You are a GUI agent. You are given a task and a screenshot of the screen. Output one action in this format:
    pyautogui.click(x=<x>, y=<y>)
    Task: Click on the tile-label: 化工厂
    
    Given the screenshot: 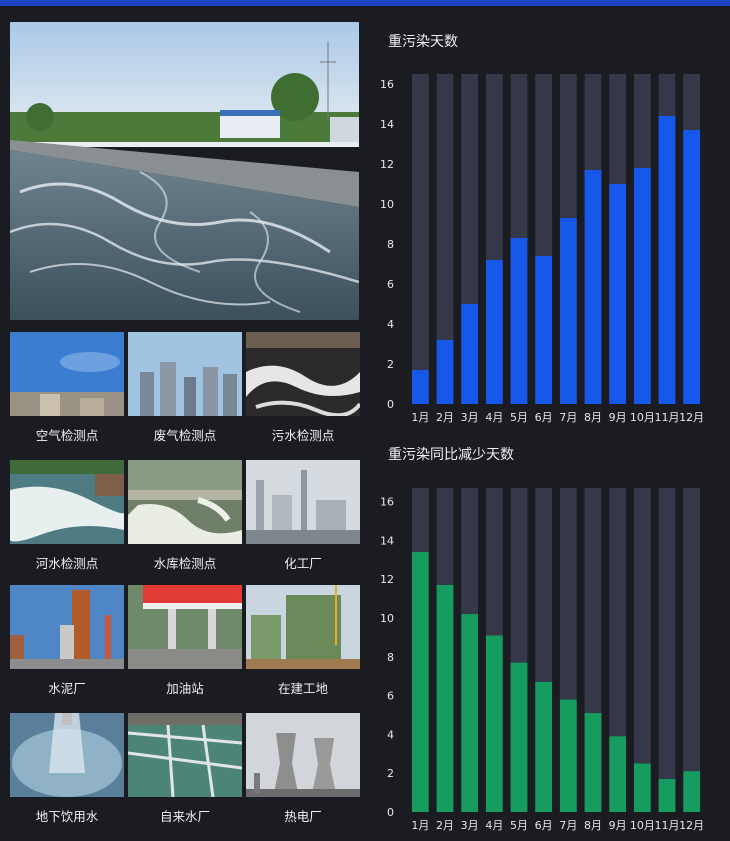 What is the action you would take?
    pyautogui.click(x=303, y=563)
    